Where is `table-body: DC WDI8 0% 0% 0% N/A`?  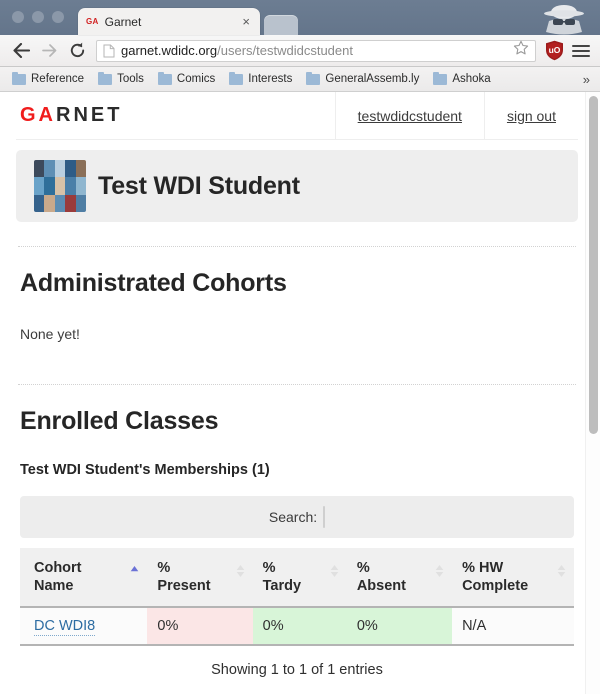 table-body: DC WDI8 0% 0% 0% N/A is located at coordinates (297, 627).